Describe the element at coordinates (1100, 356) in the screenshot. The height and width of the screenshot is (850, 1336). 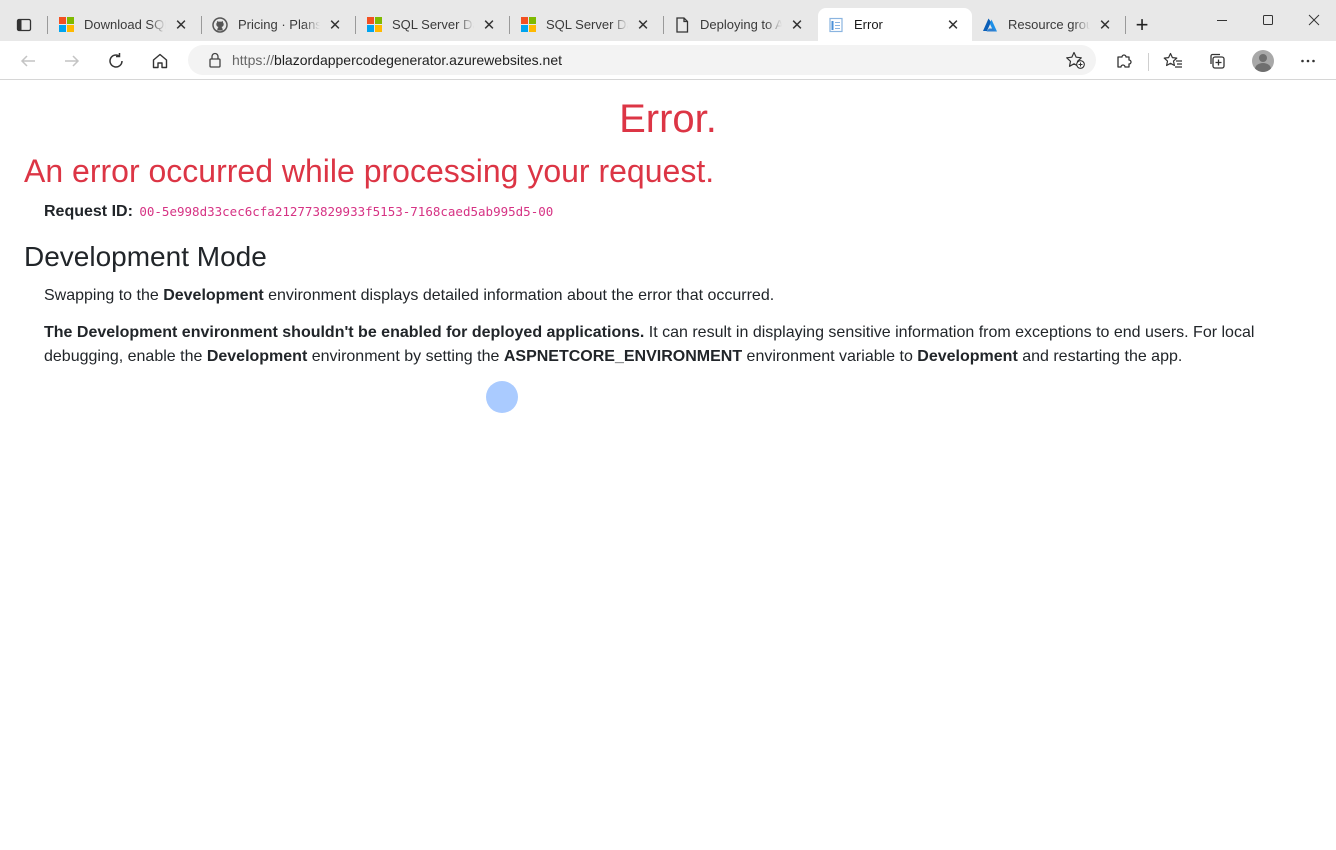
I see `text: and restarting the app.` at that location.